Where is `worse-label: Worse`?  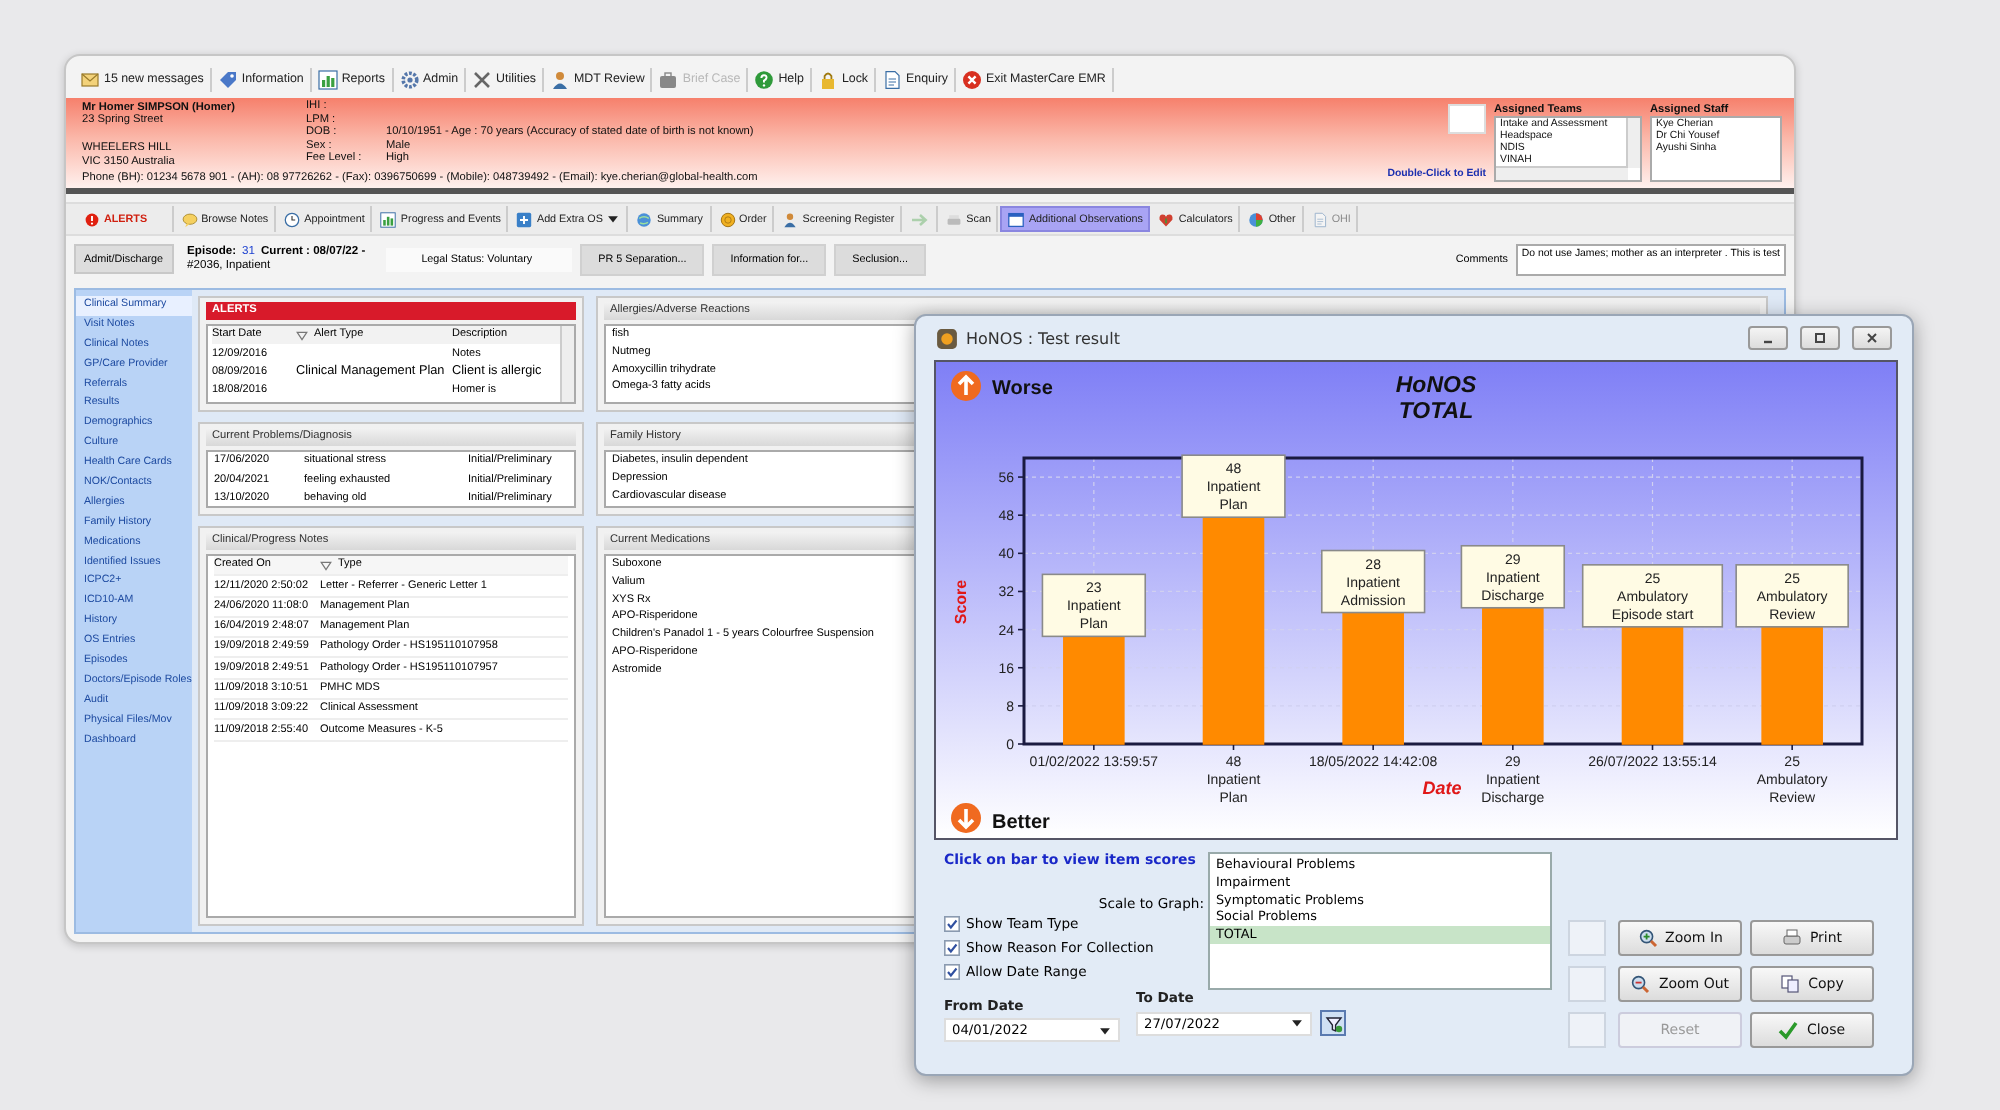
worse-label: Worse is located at coordinates (1022, 389).